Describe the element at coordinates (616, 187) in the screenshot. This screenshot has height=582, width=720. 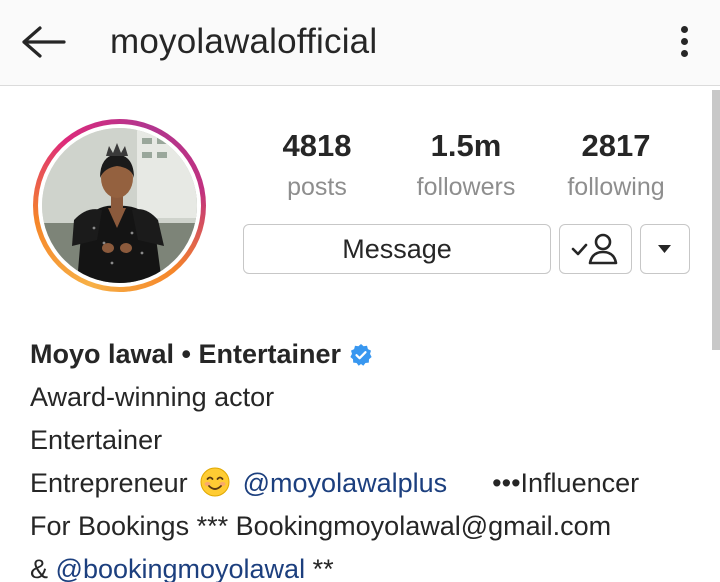
I see `following-label: following` at that location.